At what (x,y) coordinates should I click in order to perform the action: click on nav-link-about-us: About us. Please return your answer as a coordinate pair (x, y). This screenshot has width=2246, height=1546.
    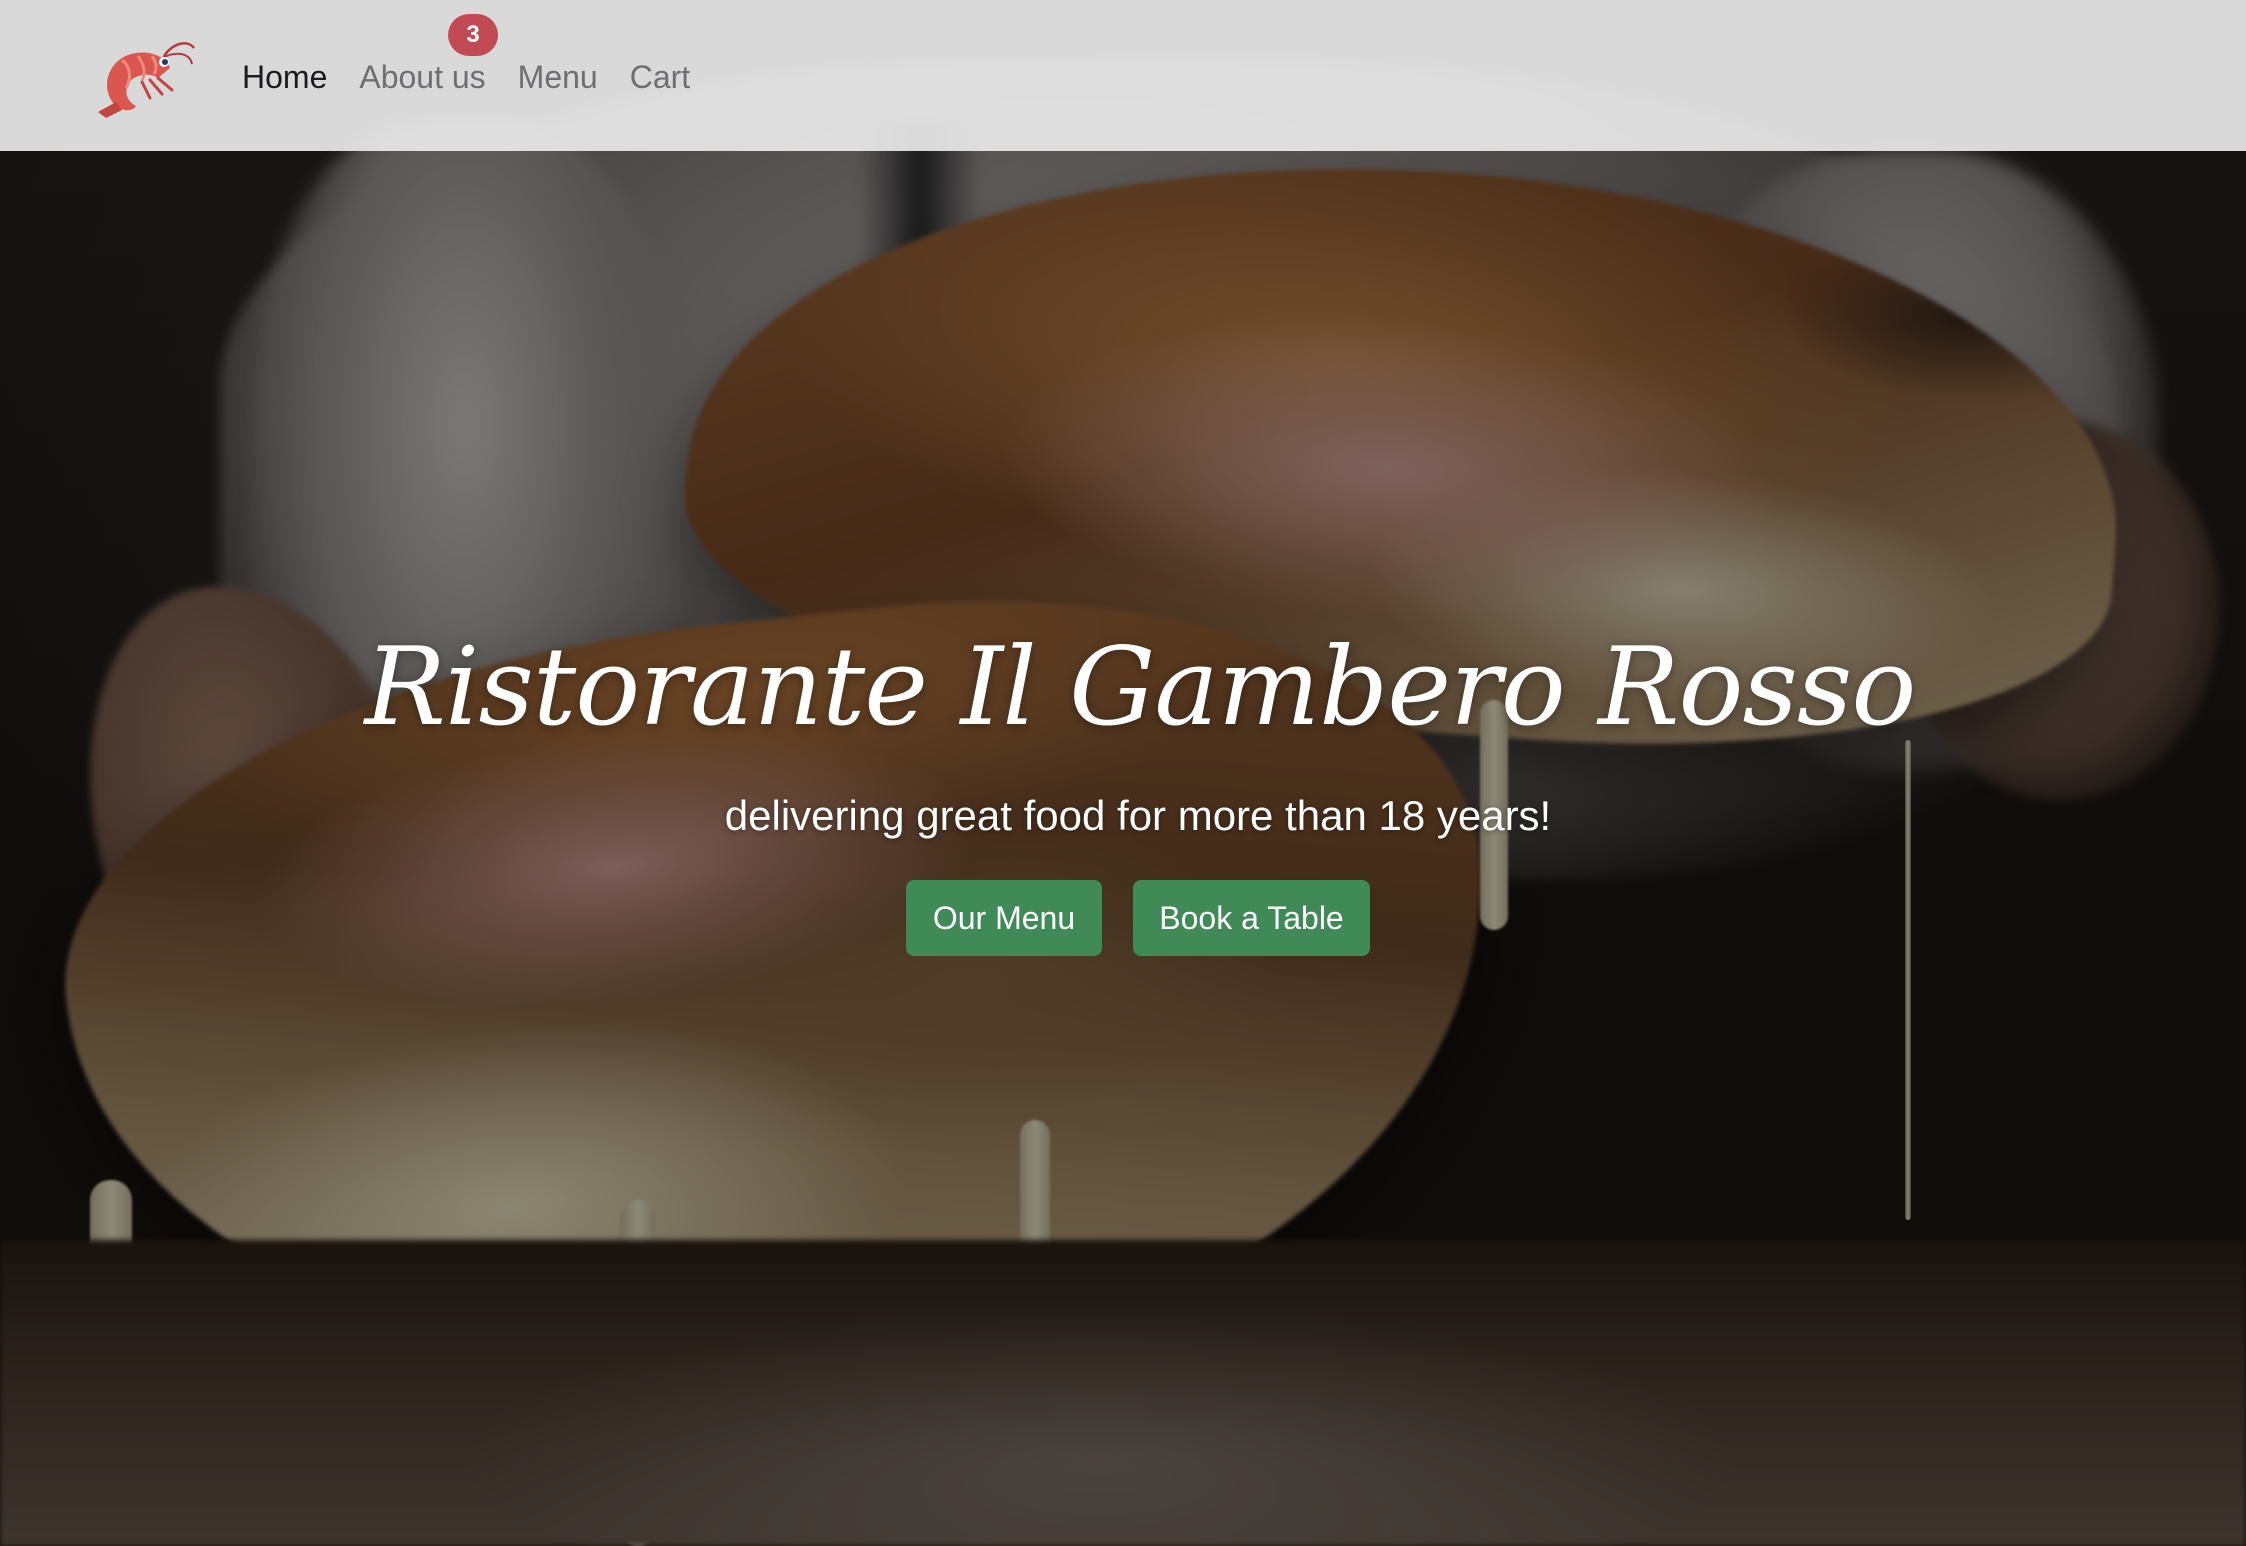
    Looking at the image, I should click on (422, 77).